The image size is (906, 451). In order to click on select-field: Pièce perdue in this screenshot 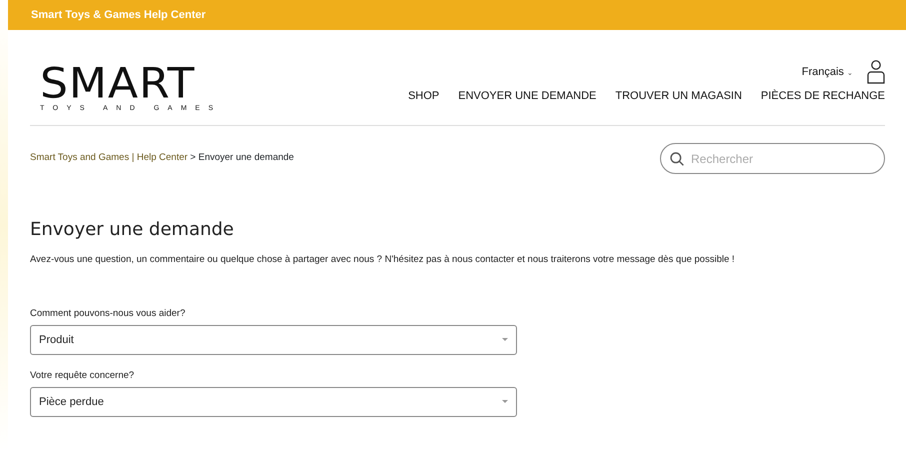, I will do `click(273, 402)`.